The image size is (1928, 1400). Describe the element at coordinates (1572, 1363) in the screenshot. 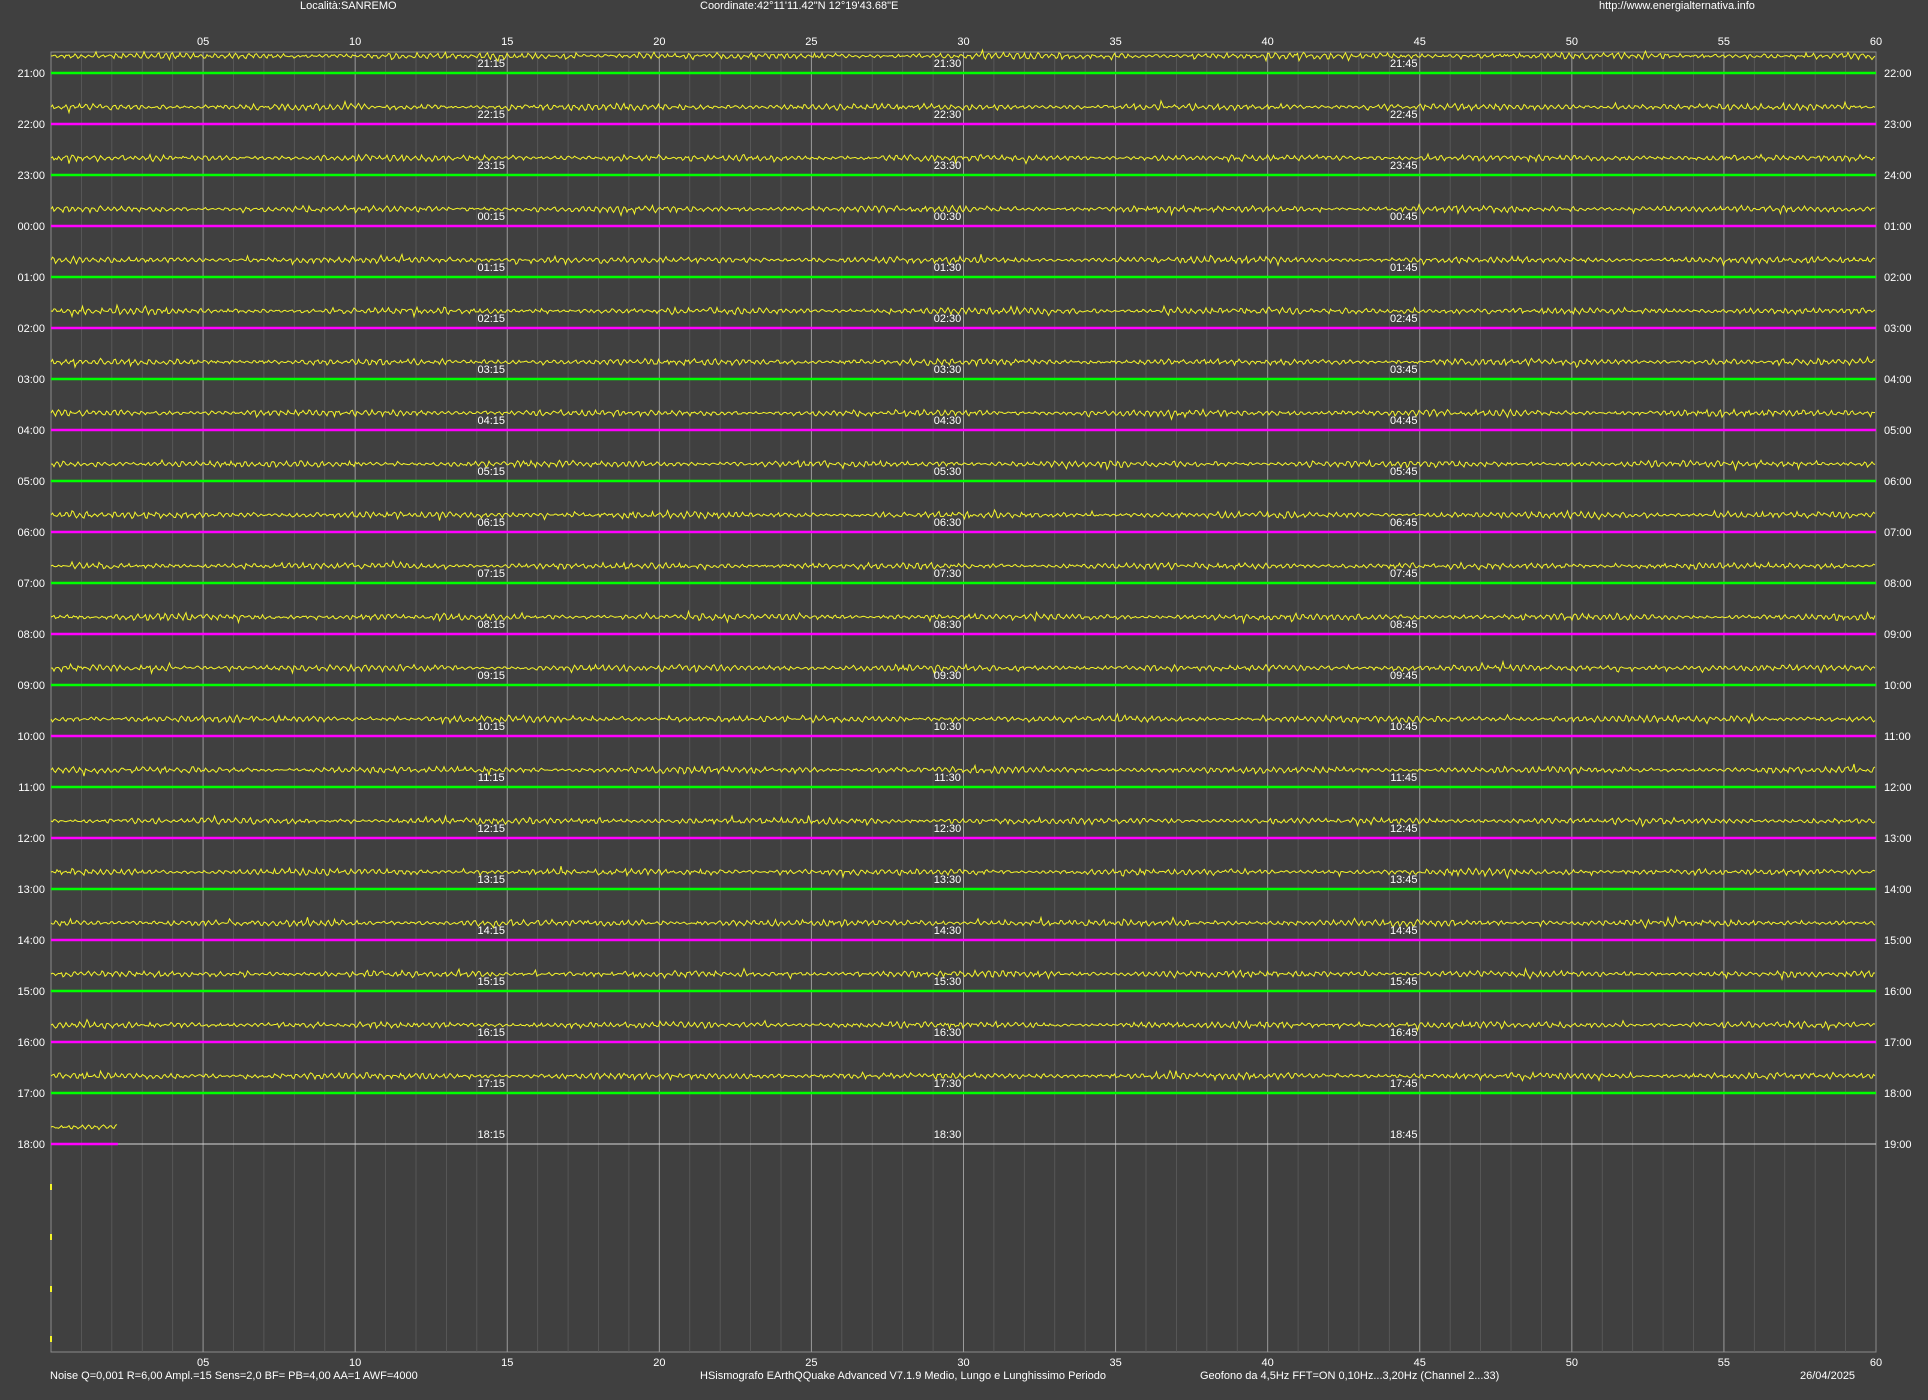

I see `x-tick-label-bottom: 50` at that location.